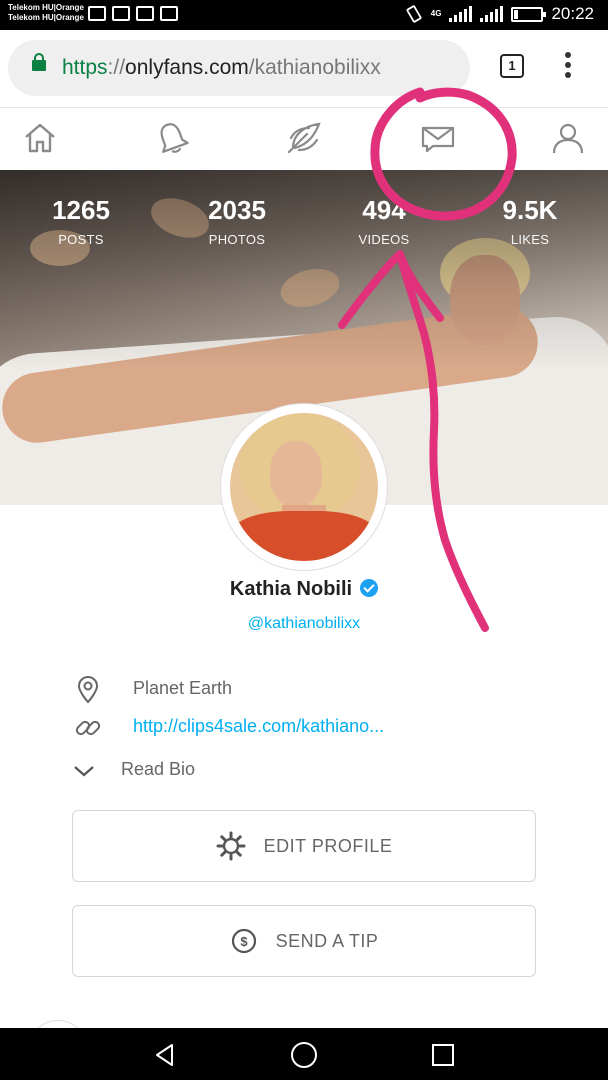 The width and height of the screenshot is (608, 1080). I want to click on edit-profile-label: EDIT PROFILE, so click(328, 845).